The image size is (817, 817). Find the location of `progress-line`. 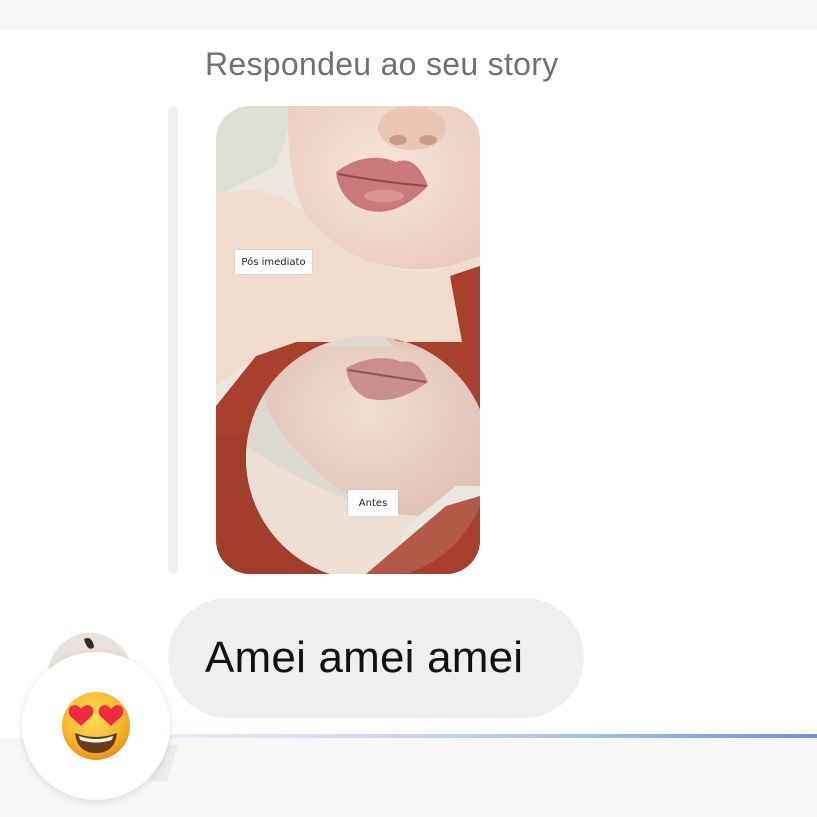

progress-line is located at coordinates (493, 736).